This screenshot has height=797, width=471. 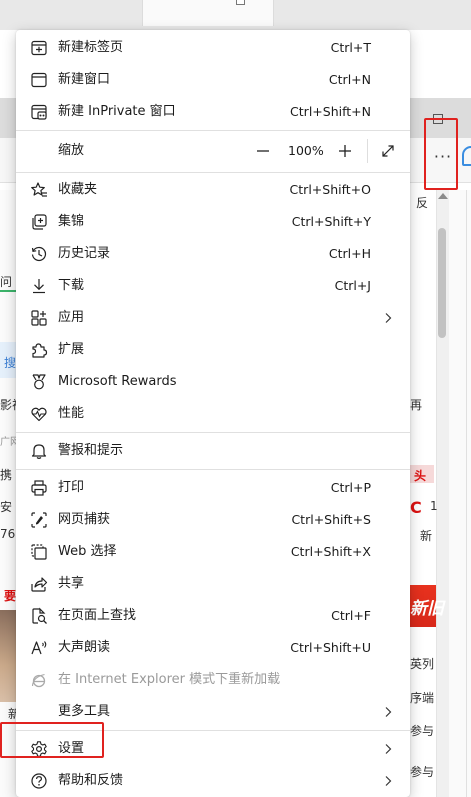 I want to click on bg-left-text-8: 要, so click(x=10, y=596).